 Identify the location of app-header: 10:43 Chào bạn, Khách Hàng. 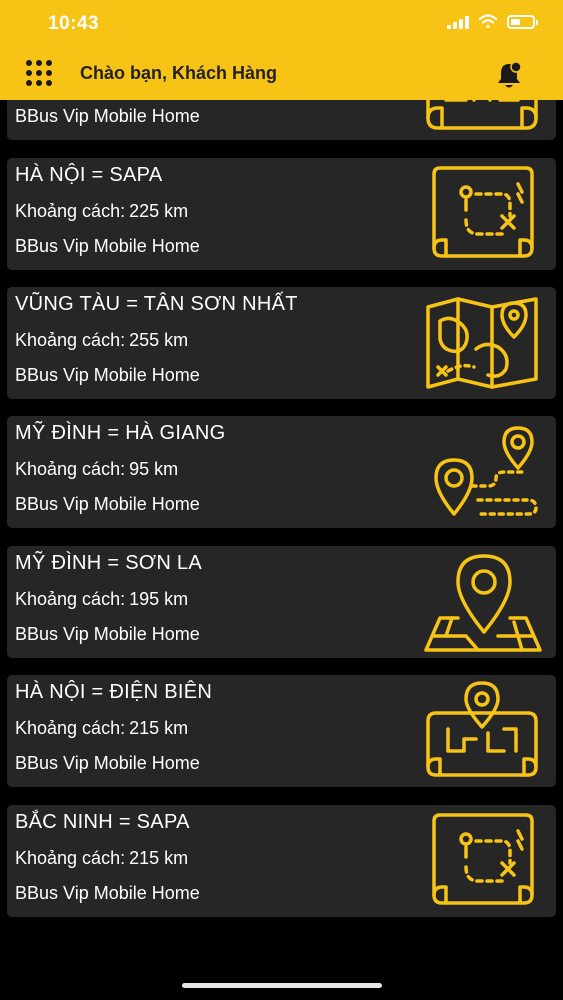
(281, 50).